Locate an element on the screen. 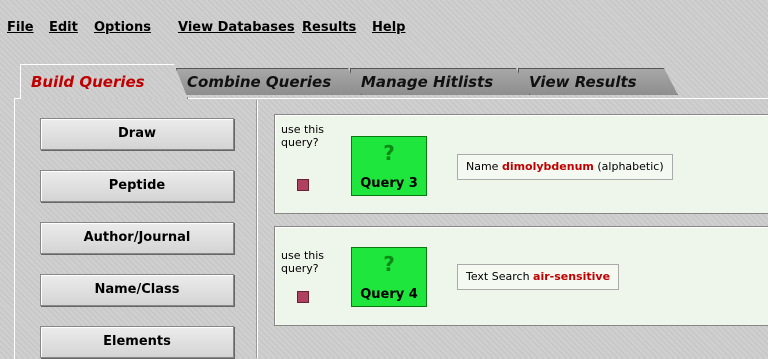 The width and height of the screenshot is (768, 359). menu-help: Help is located at coordinates (388, 27).